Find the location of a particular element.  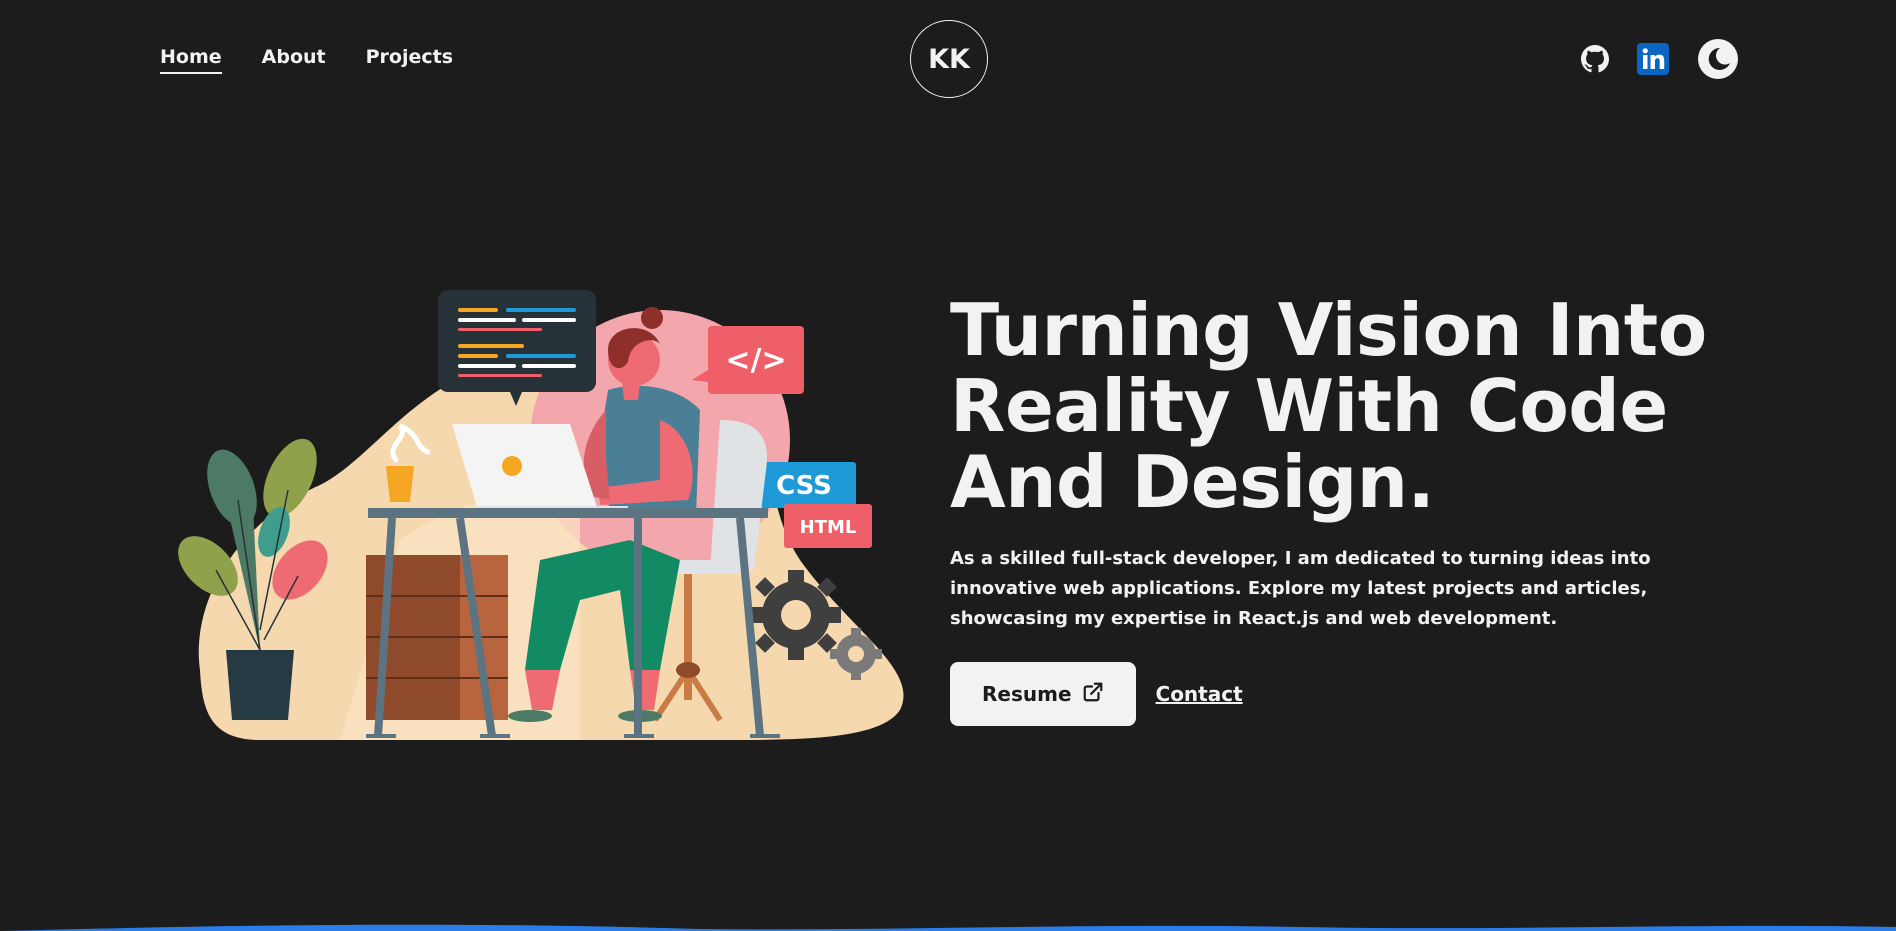

external-link-icon is located at coordinates (1093, 694).